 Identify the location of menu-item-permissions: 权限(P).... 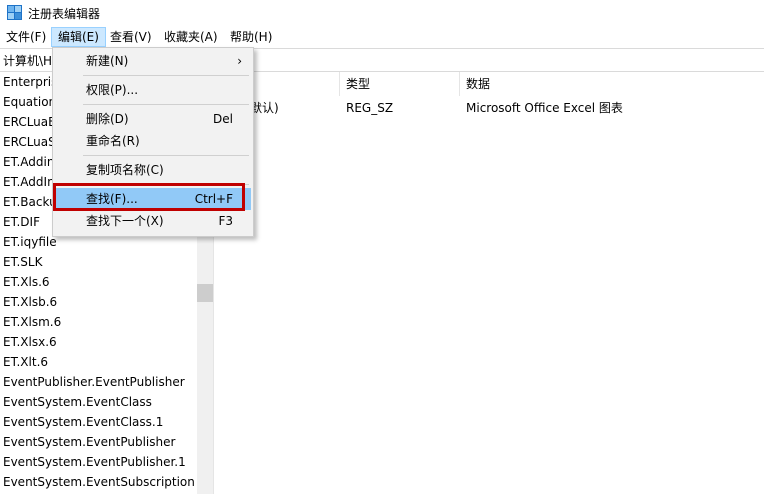
(153, 90).